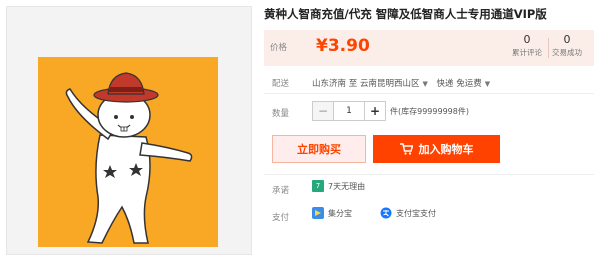 The image size is (600, 261). I want to click on shipping-info: 山东济南 至 云南昆明西山区 ▼ 快递 免运费 ▼, so click(404, 83).